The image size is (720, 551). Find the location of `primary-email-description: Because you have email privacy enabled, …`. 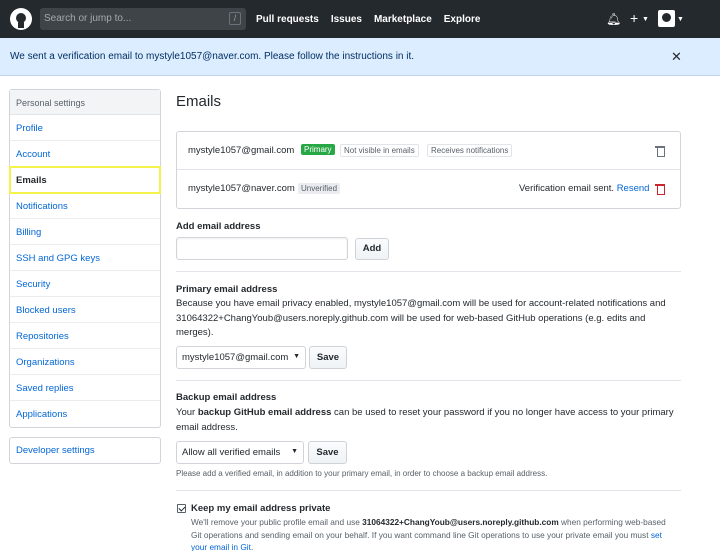

primary-email-description: Because you have email privacy enabled, … is located at coordinates (421, 318).